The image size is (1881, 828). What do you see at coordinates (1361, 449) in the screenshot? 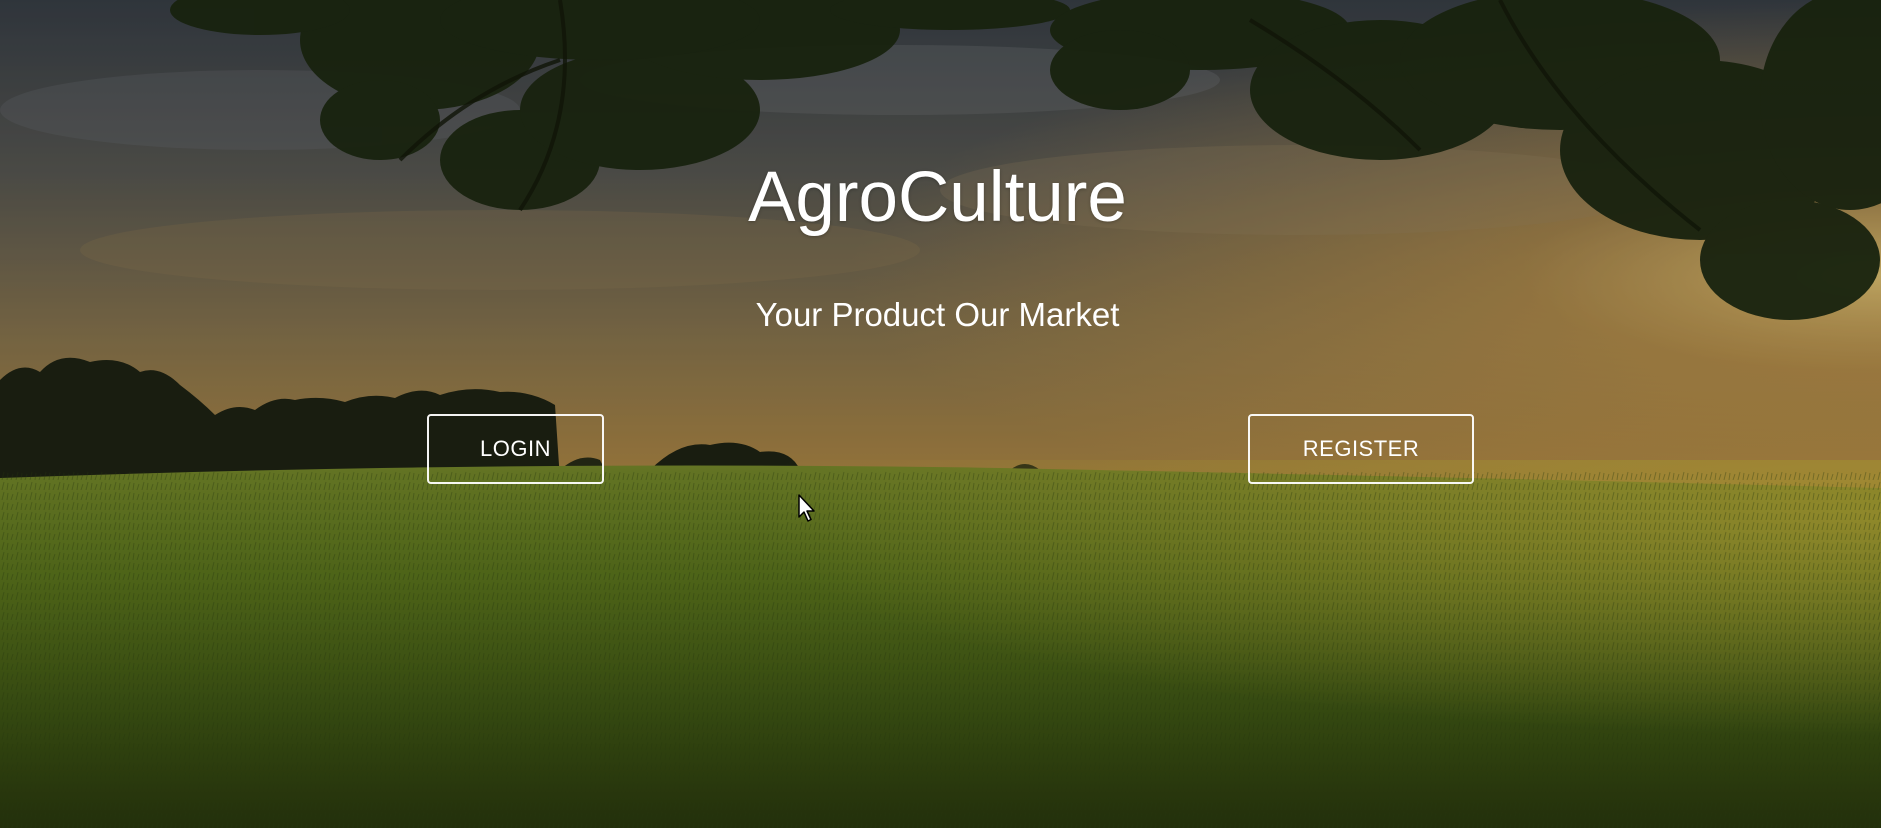
I see `register-button: REGISTER` at bounding box center [1361, 449].